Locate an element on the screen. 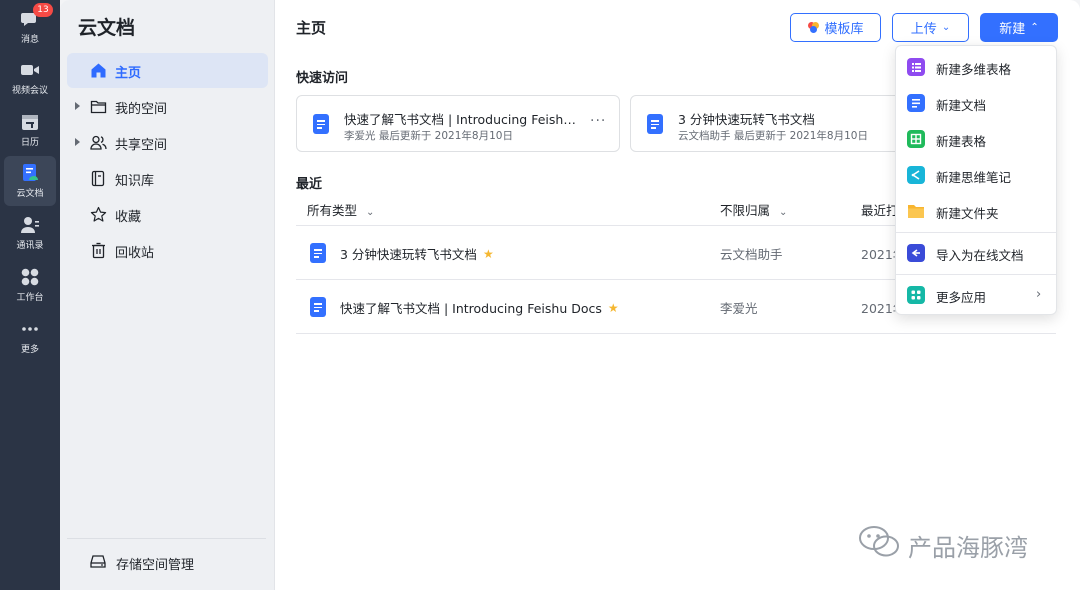 The width and height of the screenshot is (1080, 590). upload-button: 上传 ⌄ is located at coordinates (930, 27).